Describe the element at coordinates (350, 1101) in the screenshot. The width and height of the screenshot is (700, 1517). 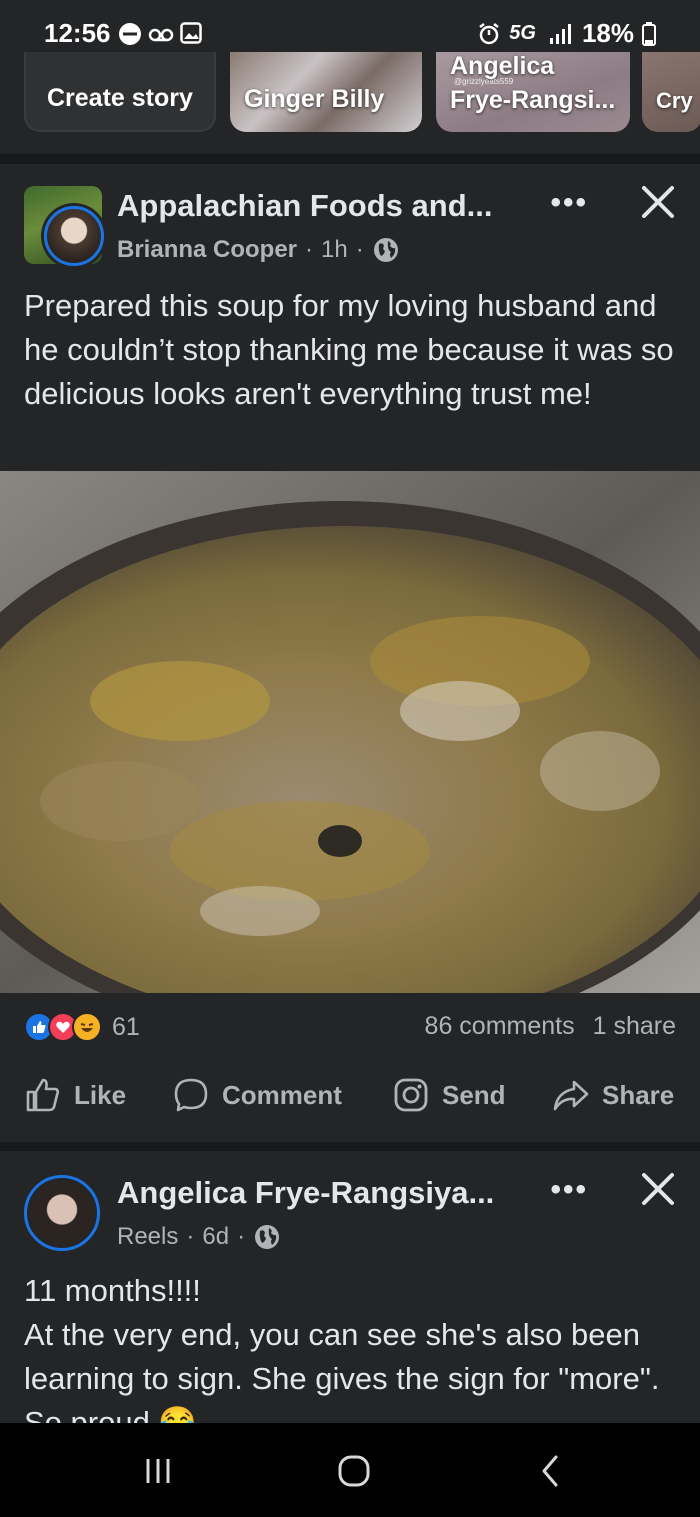
I see `post-actions: Like Comment Send Share` at that location.